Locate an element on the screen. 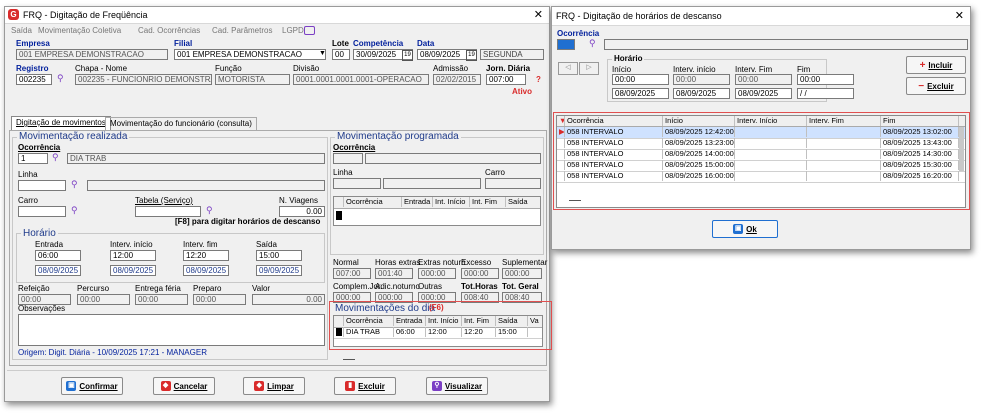 Image resolution: width=990 pixels, height=416 pixels. help-icon: ? is located at coordinates (538, 80).